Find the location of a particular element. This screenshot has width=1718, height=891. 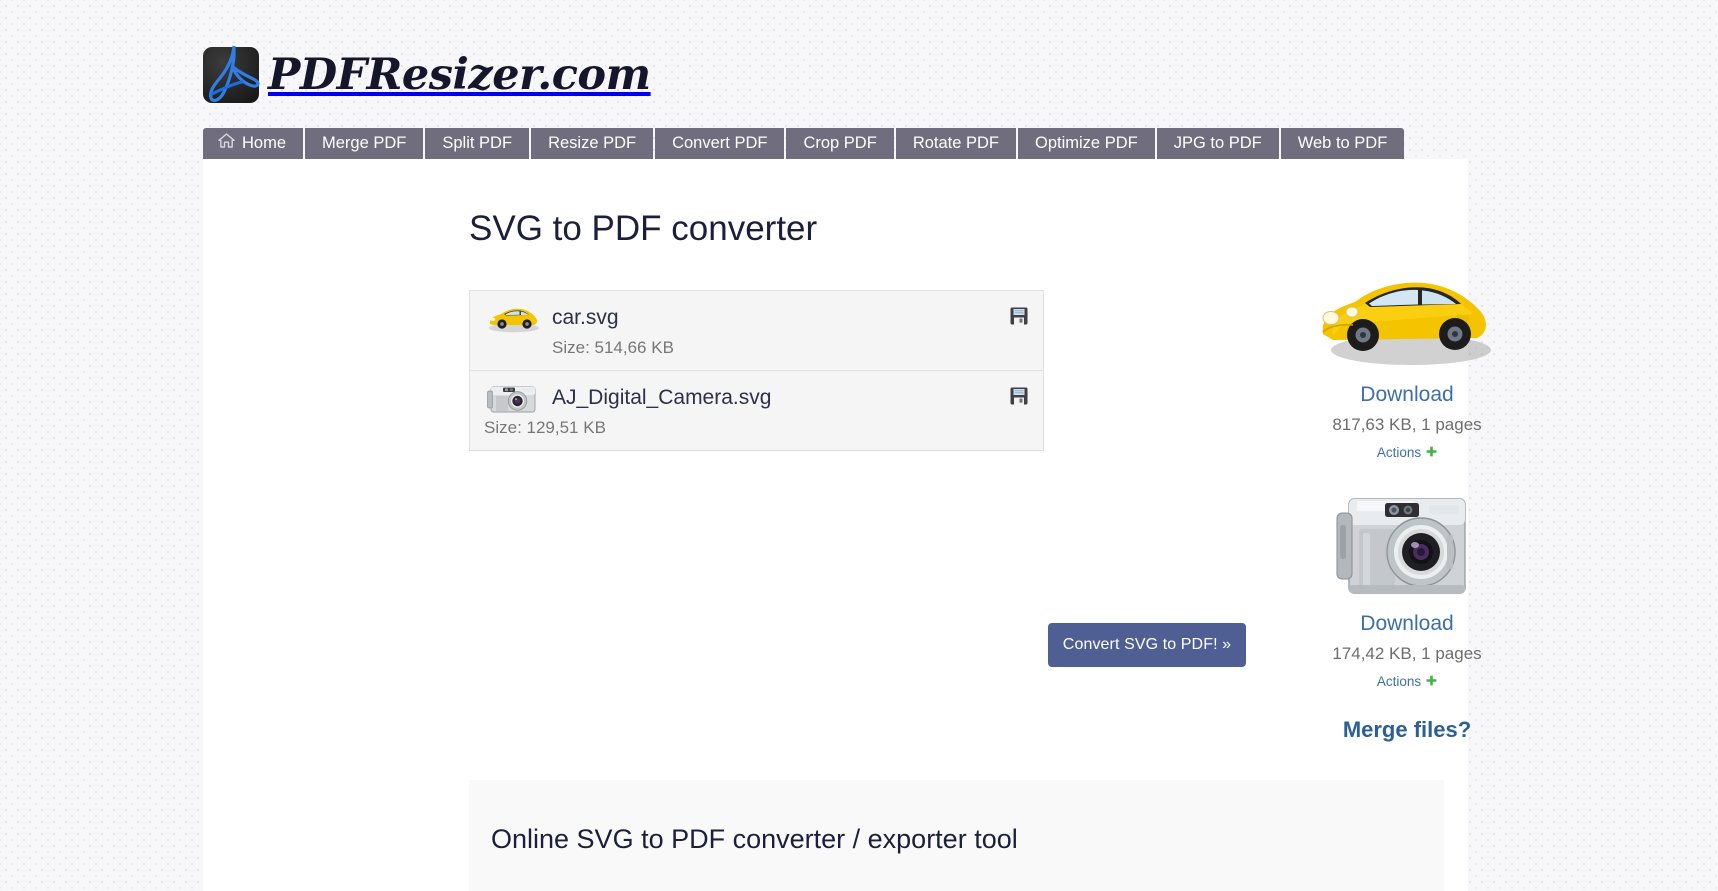

nav-item-label: Resize PDF is located at coordinates (592, 143).